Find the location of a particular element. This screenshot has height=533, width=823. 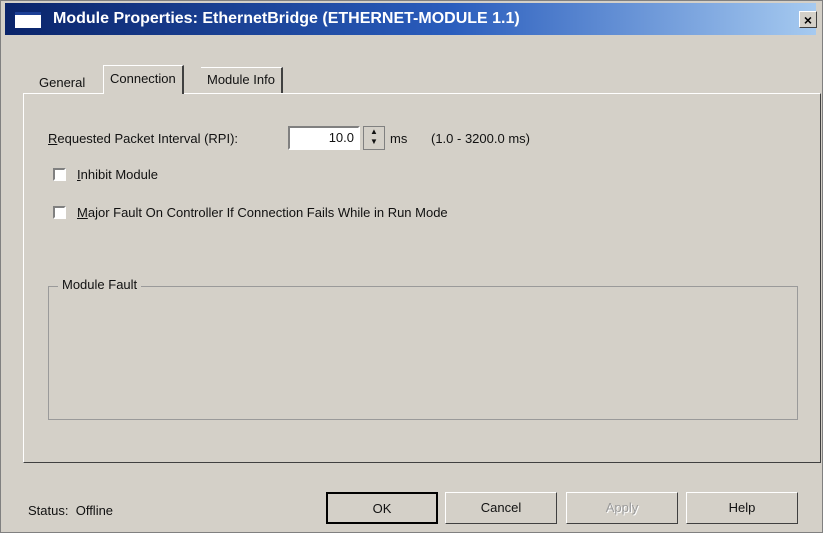

tab-module-info: Module Info is located at coordinates (242, 80).